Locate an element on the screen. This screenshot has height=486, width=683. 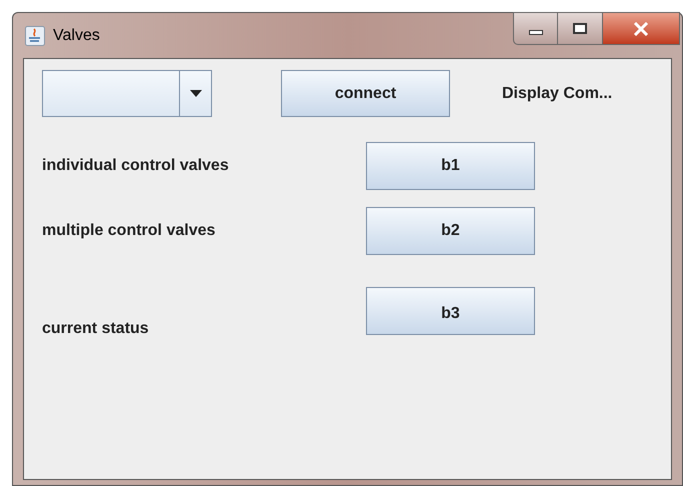
maximize-button is located at coordinates (580, 28).